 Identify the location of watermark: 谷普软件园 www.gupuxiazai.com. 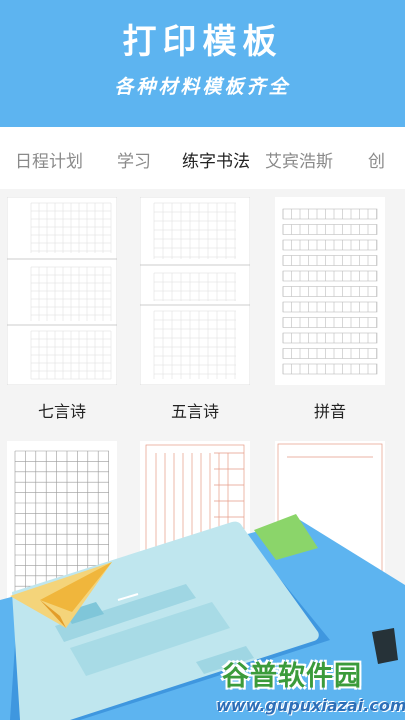
(308, 687).